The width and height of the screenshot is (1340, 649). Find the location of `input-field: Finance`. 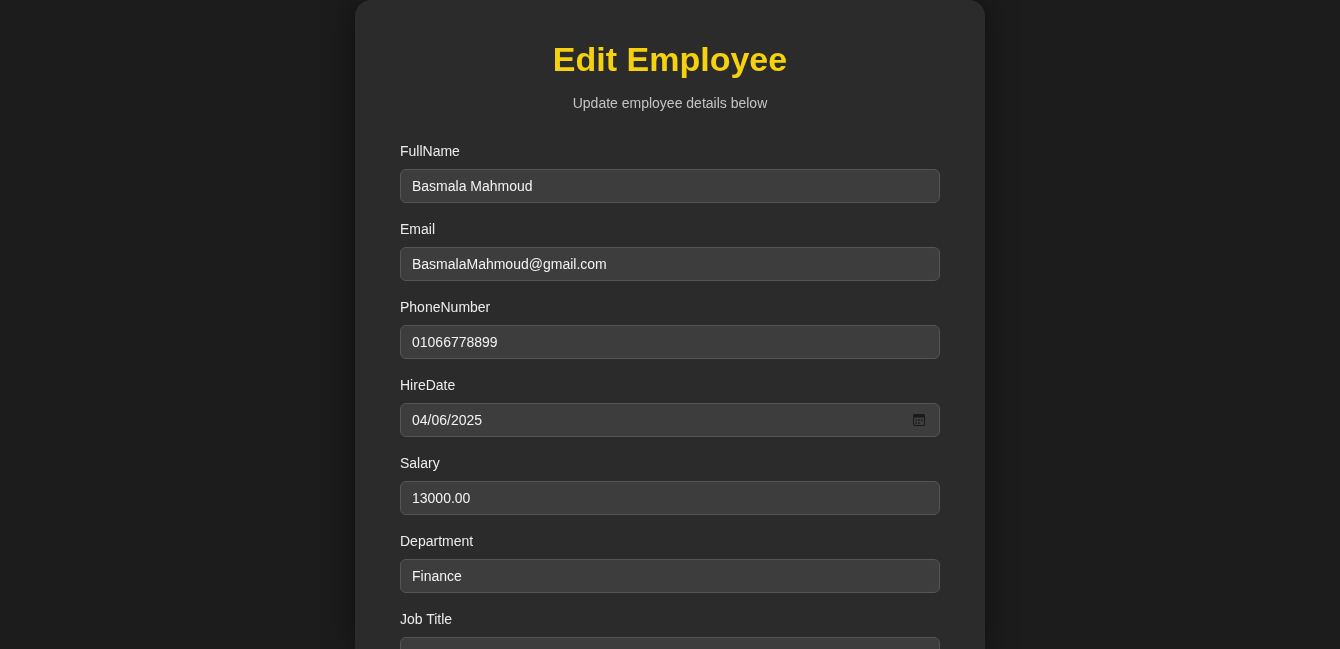

input-field: Finance is located at coordinates (670, 576).